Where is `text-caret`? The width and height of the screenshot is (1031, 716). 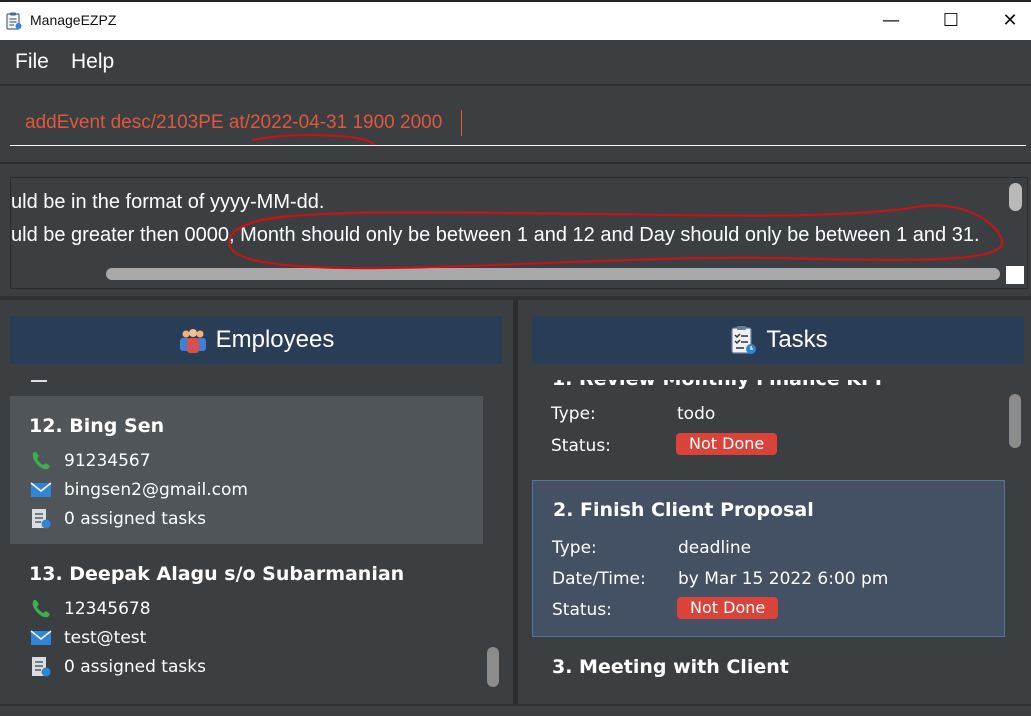 text-caret is located at coordinates (461, 123).